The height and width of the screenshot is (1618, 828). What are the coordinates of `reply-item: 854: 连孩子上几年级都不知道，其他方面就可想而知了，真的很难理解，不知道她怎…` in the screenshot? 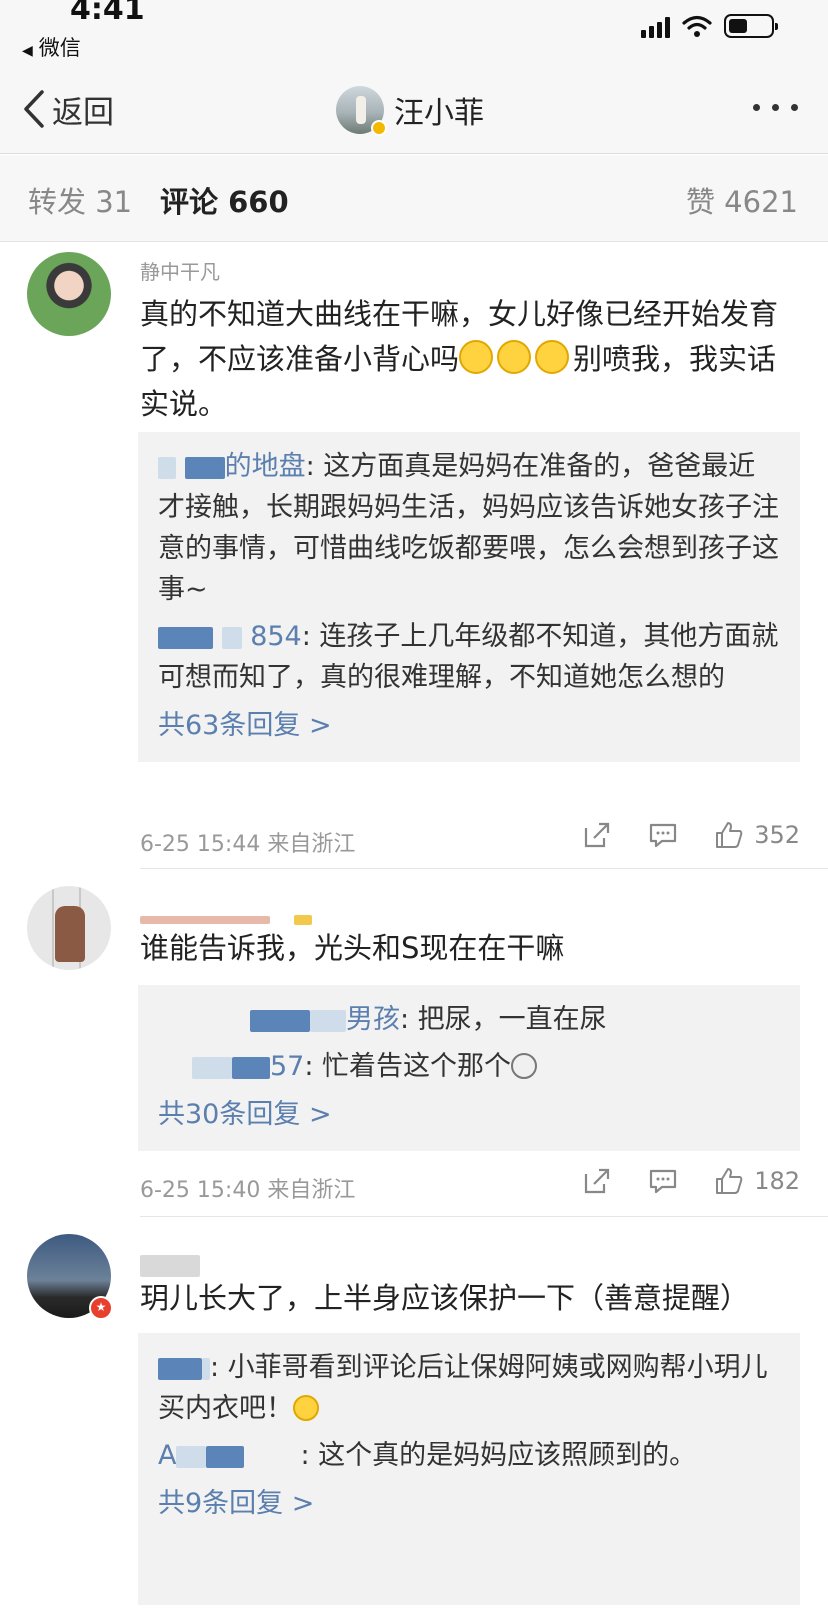 It's located at (469, 657).